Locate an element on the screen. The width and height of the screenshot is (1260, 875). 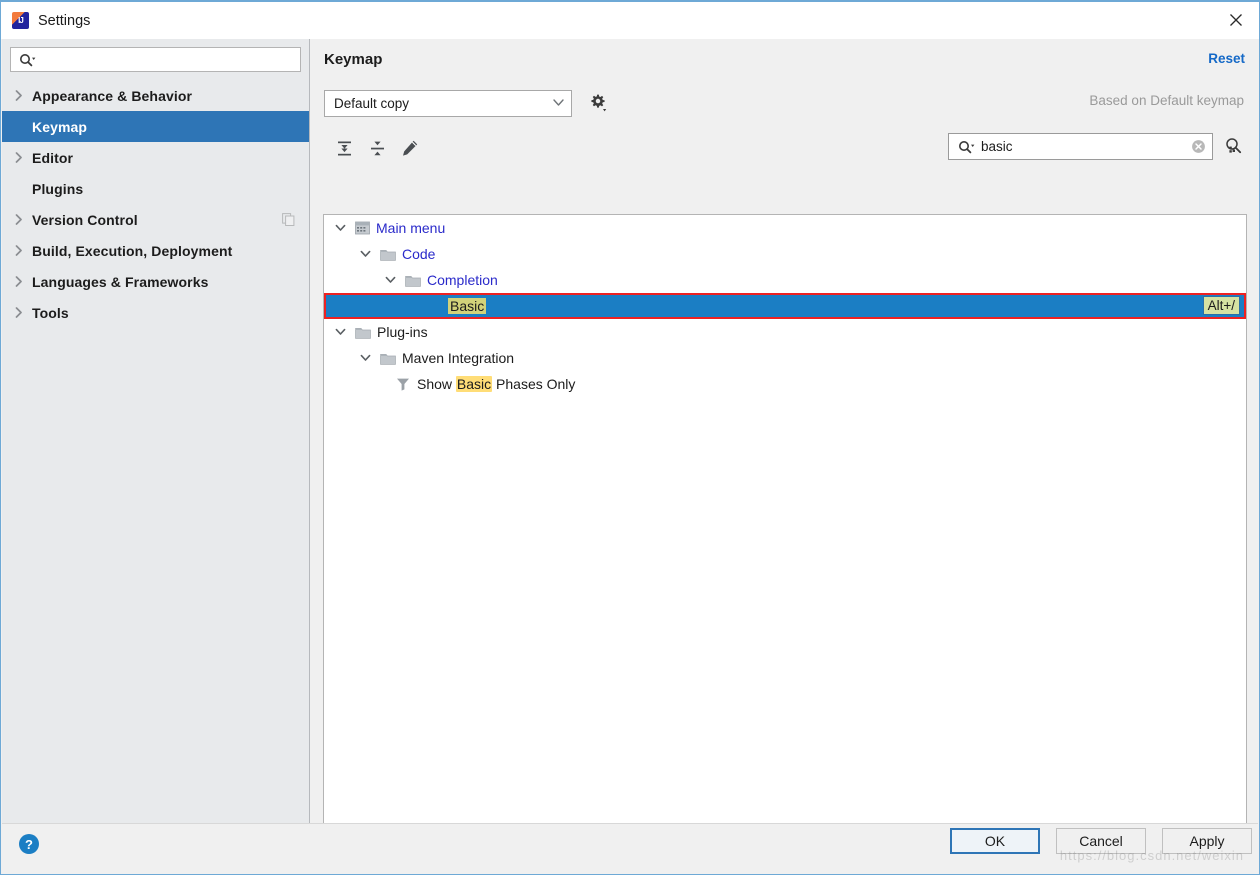
keymap-search-container is located at coordinates (1095, 146).